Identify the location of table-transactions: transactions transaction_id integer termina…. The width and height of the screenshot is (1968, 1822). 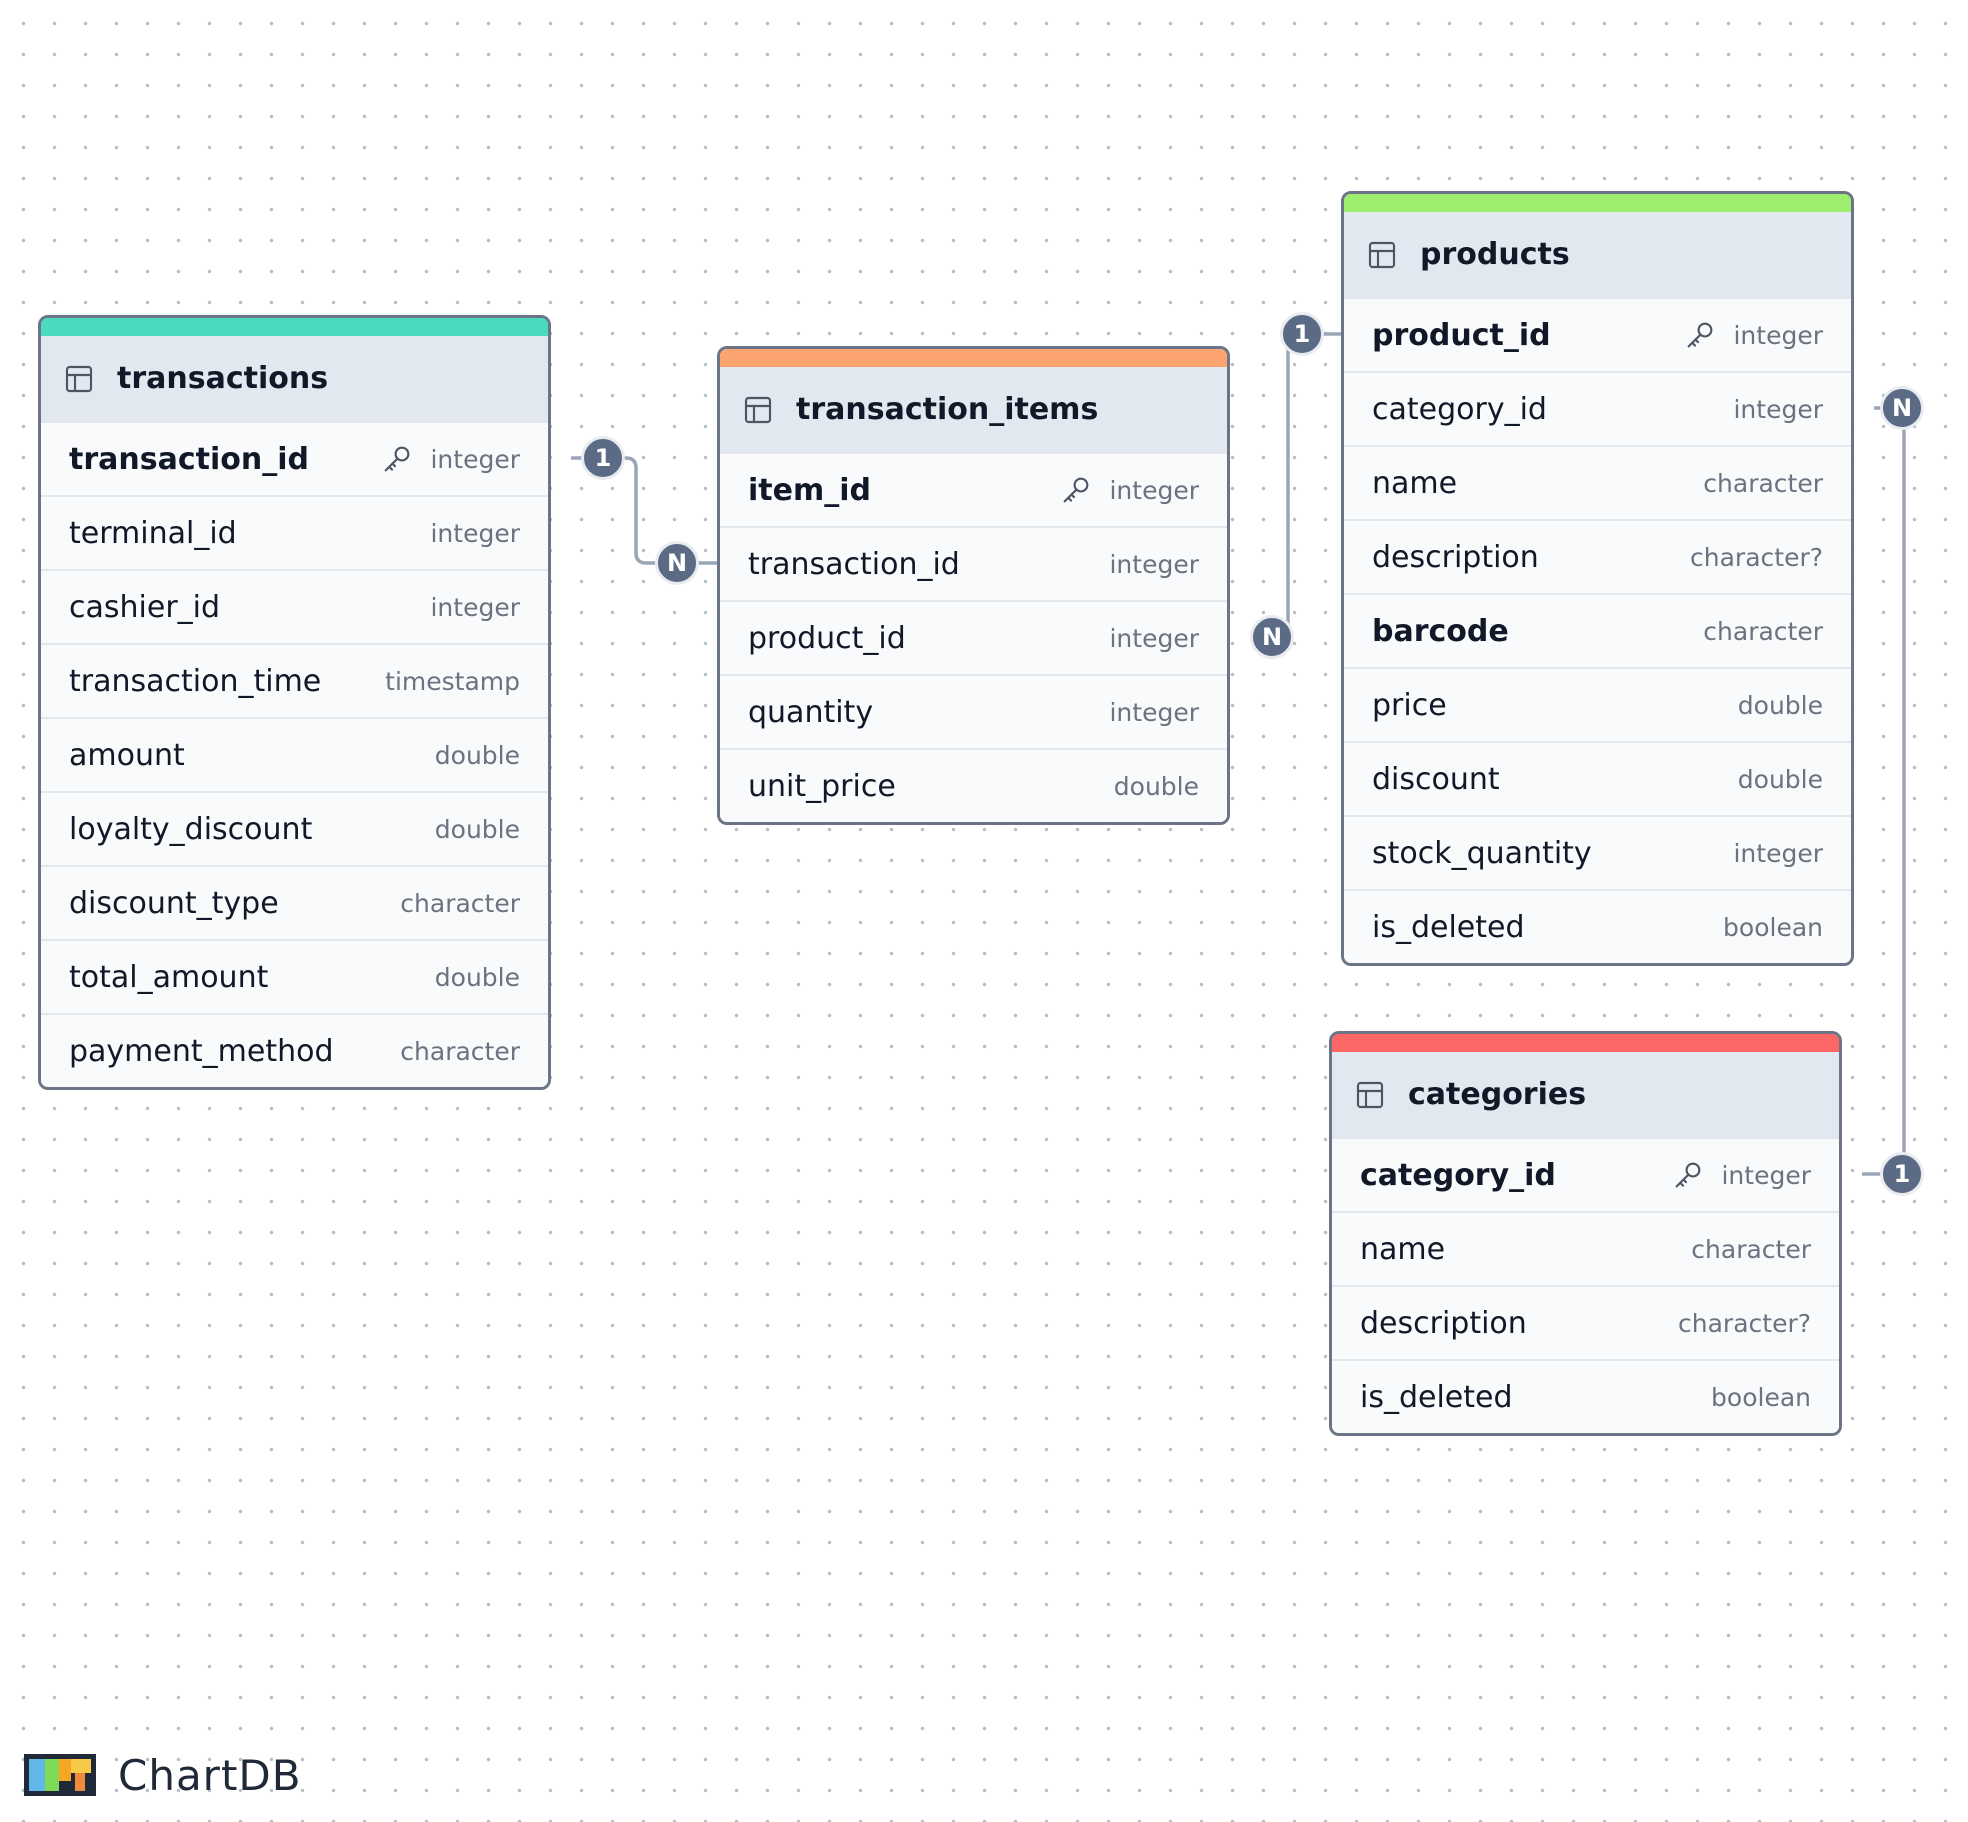
(294, 702).